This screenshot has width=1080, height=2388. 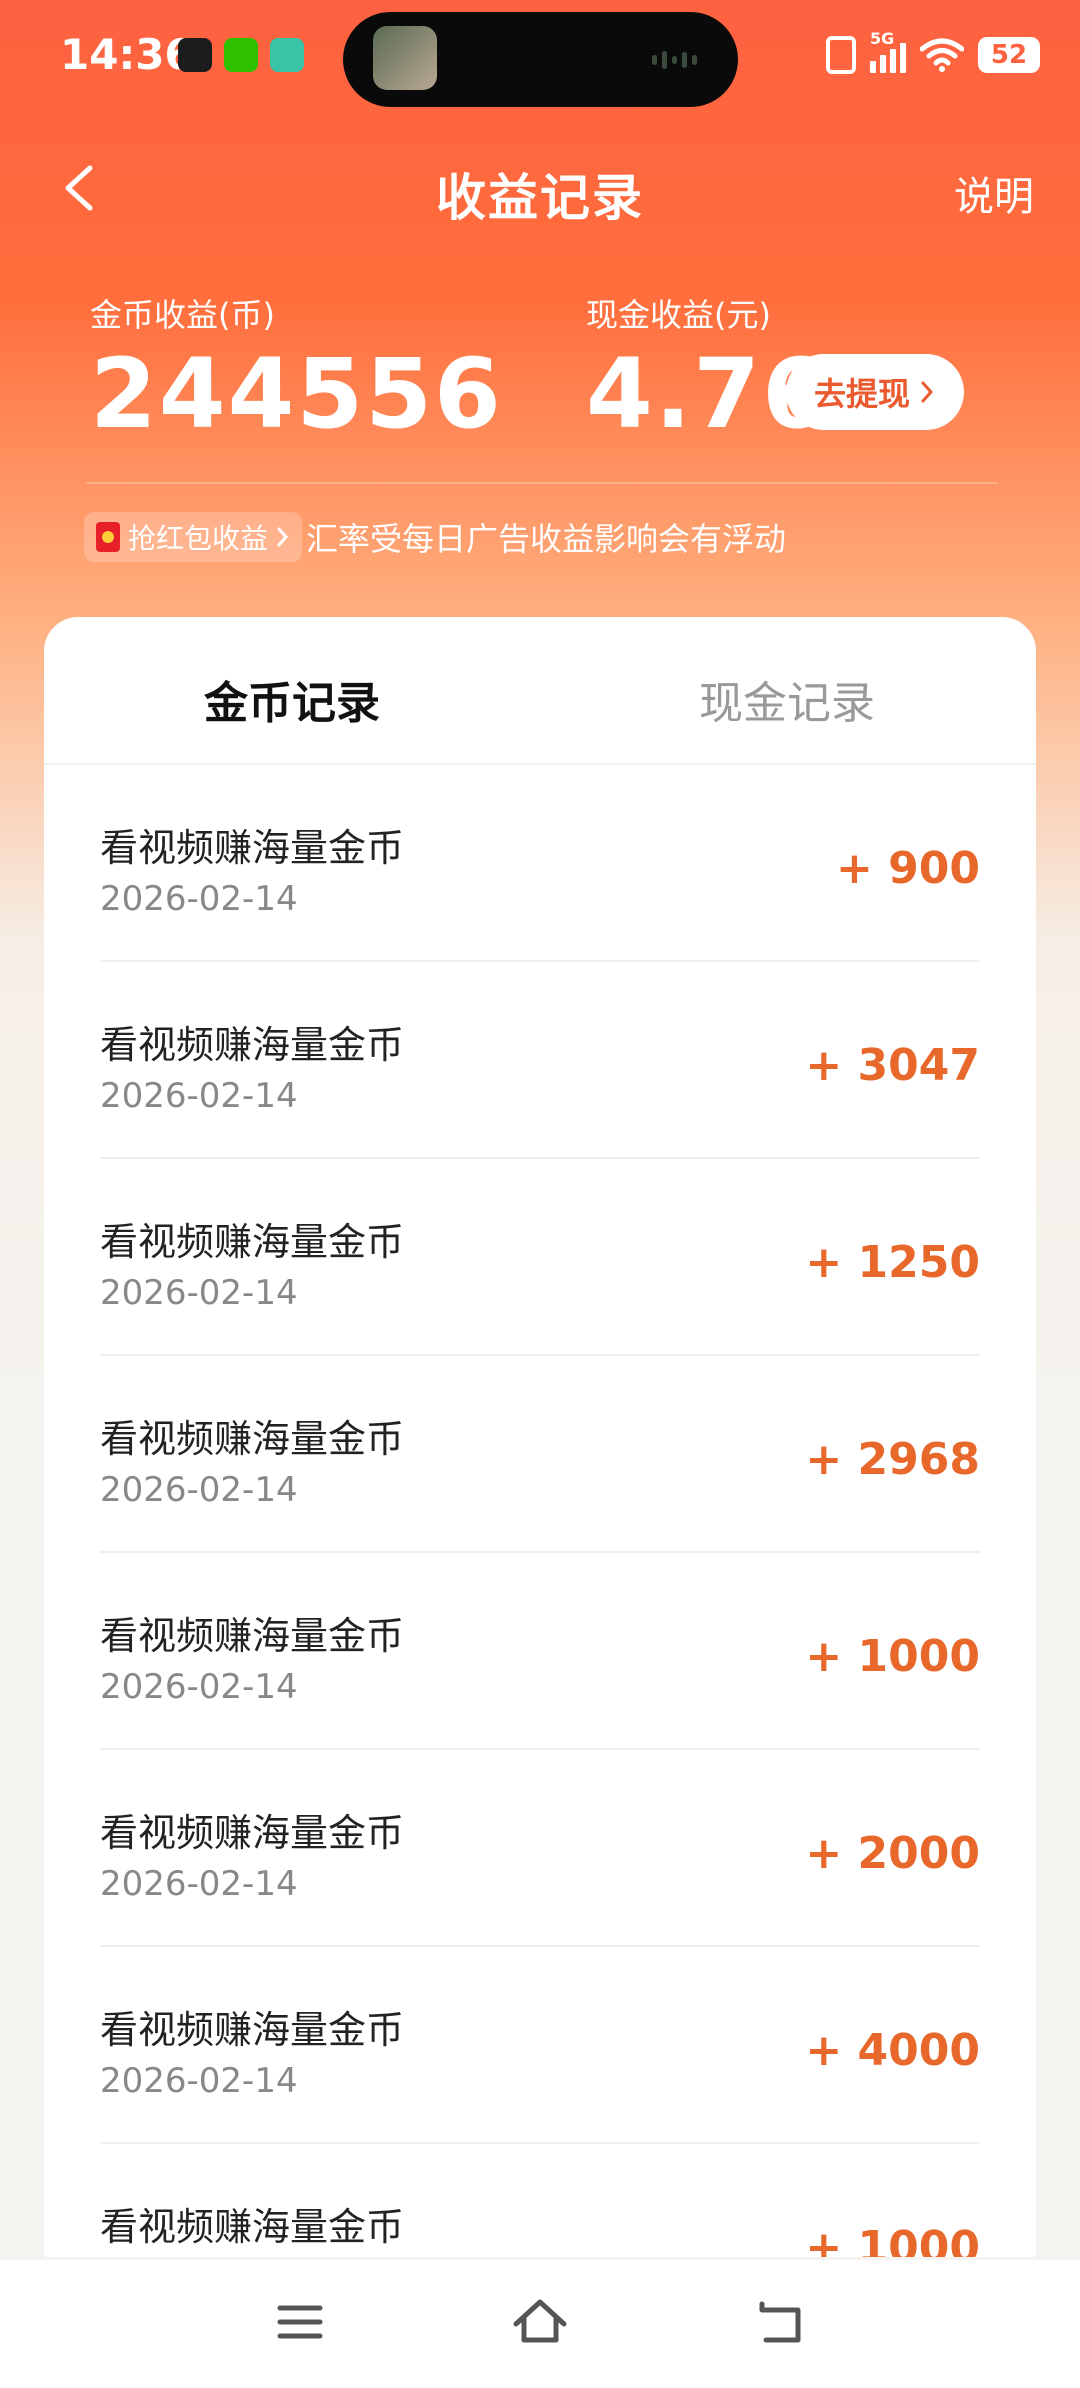 I want to click on page-title: 收益记录, so click(x=540, y=198).